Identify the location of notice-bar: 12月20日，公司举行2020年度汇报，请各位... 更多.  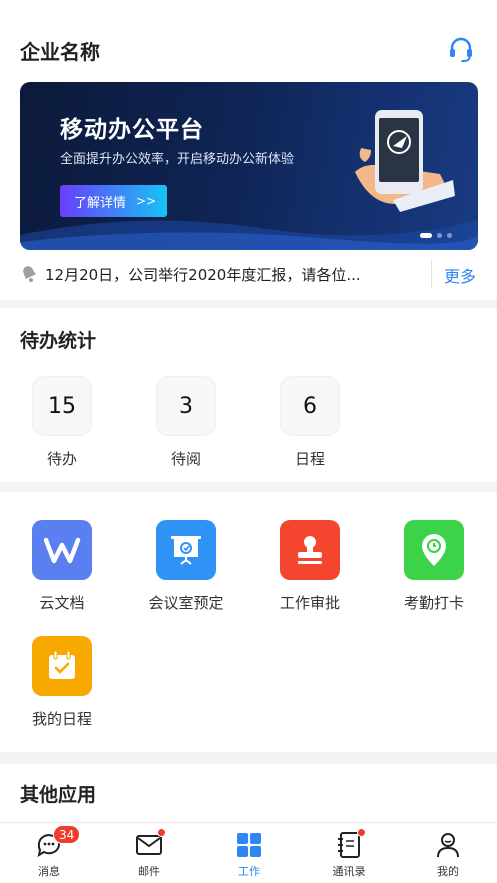
(248, 274).